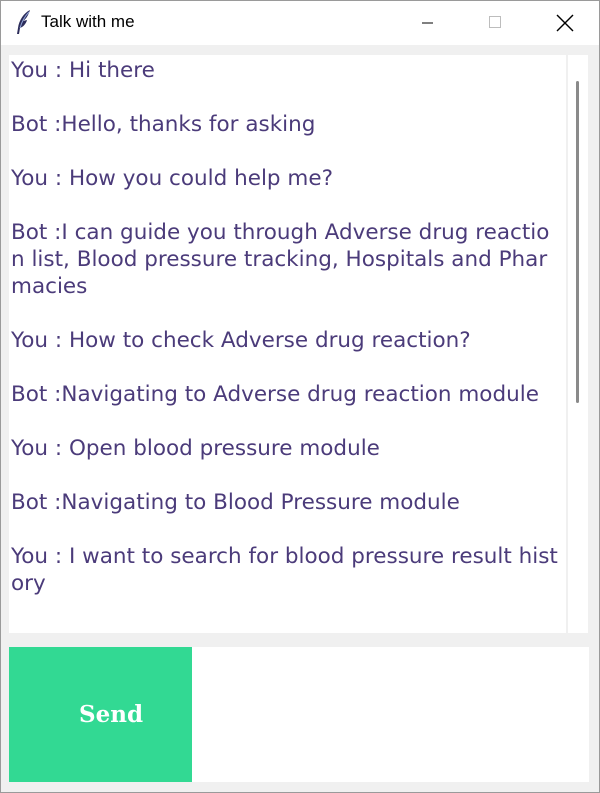 The image size is (600, 793). Describe the element at coordinates (24, 22) in the screenshot. I see `feather-icon` at that location.